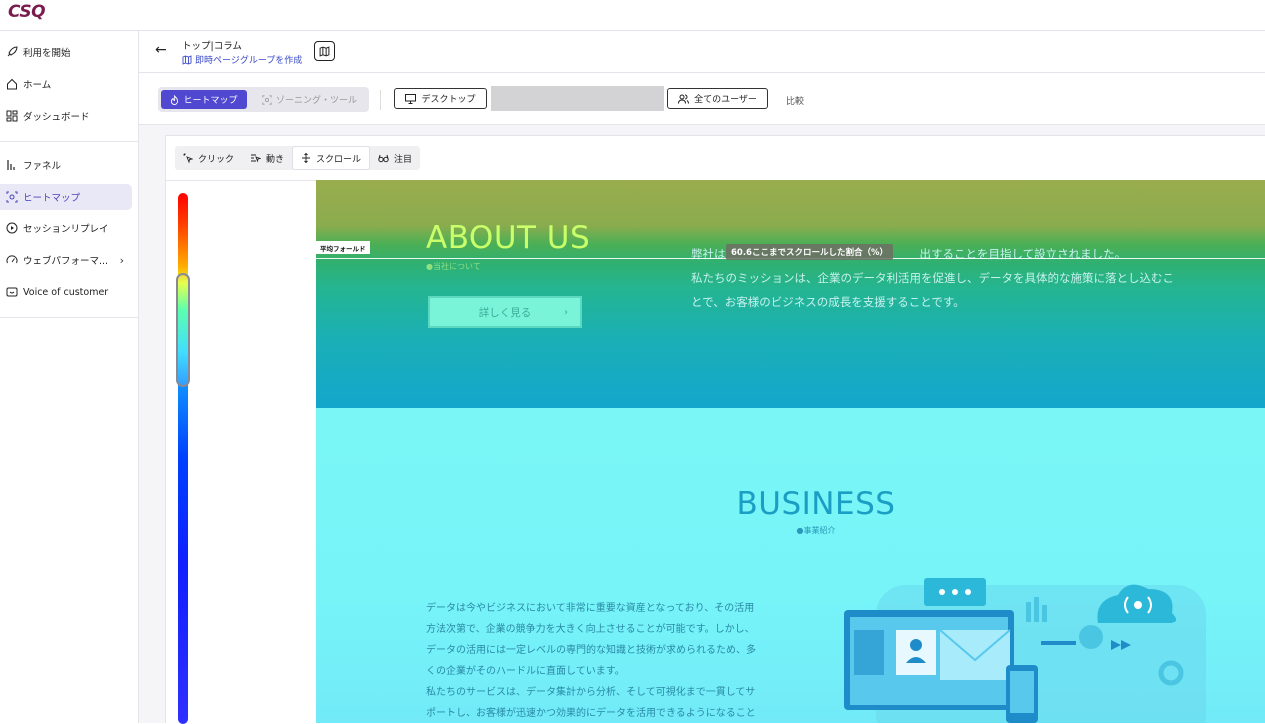  I want to click on segment-select: 全てのユーザー, so click(717, 98).